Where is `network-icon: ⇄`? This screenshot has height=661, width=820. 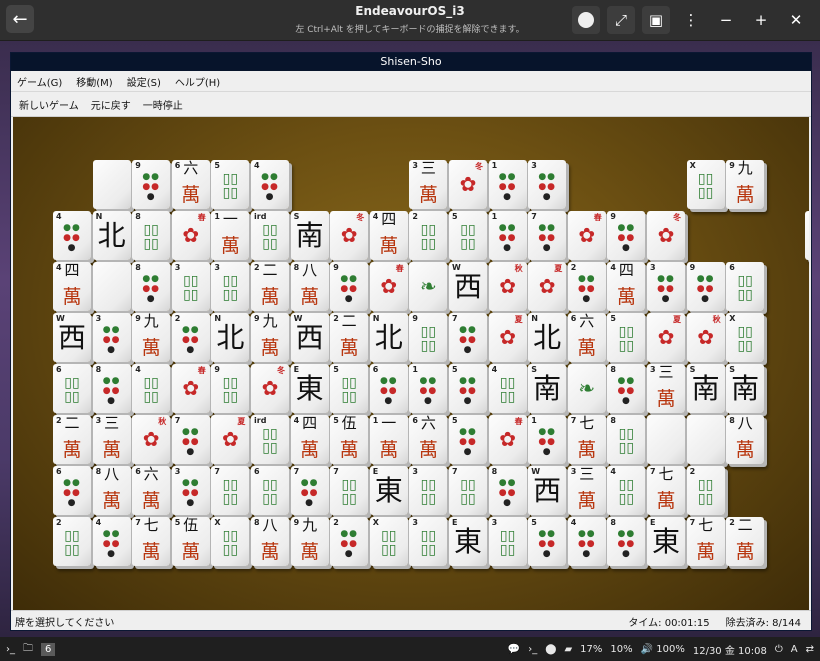 network-icon: ⇄ is located at coordinates (810, 649).